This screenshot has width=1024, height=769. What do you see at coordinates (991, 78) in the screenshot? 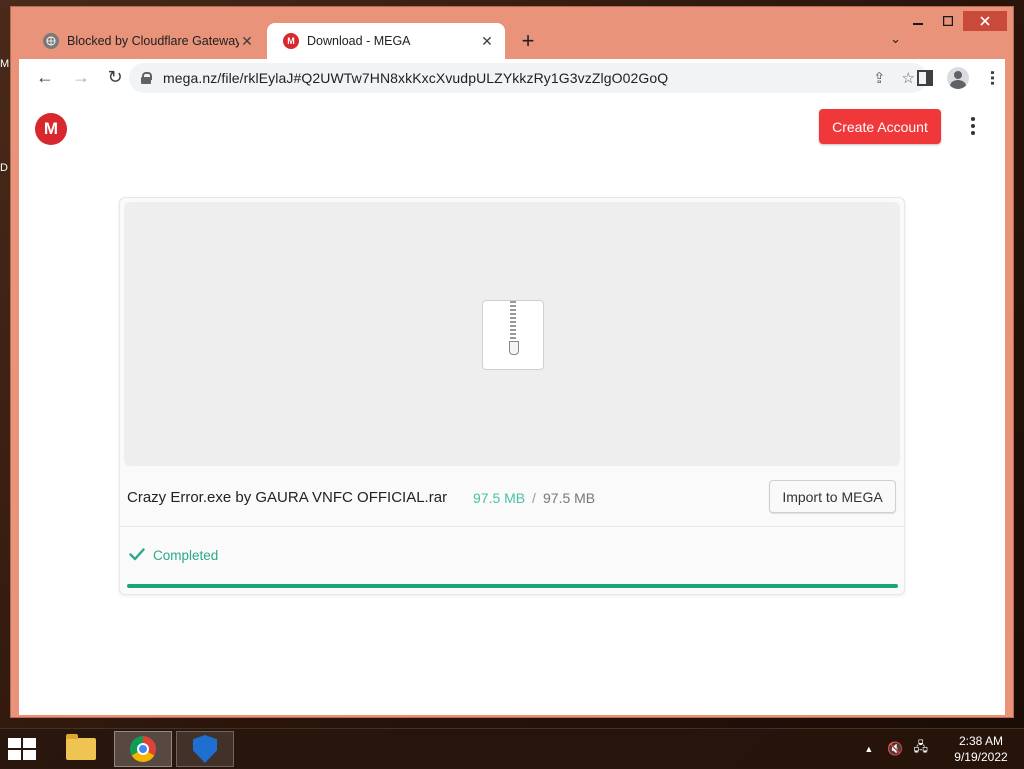
I see `browser-menu-icon: ⋯` at bounding box center [991, 78].